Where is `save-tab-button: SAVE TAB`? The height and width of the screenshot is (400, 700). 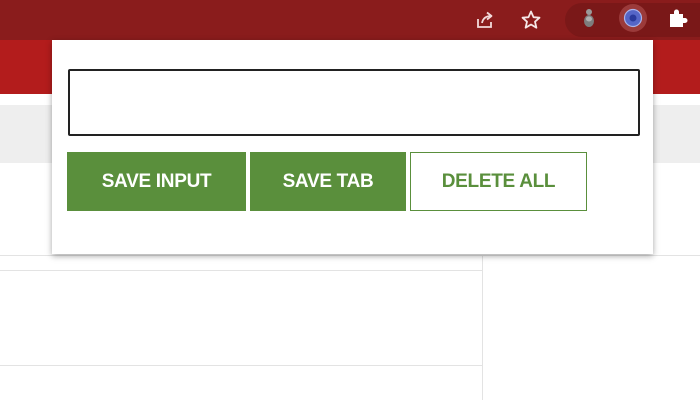 save-tab-button: SAVE TAB is located at coordinates (328, 181).